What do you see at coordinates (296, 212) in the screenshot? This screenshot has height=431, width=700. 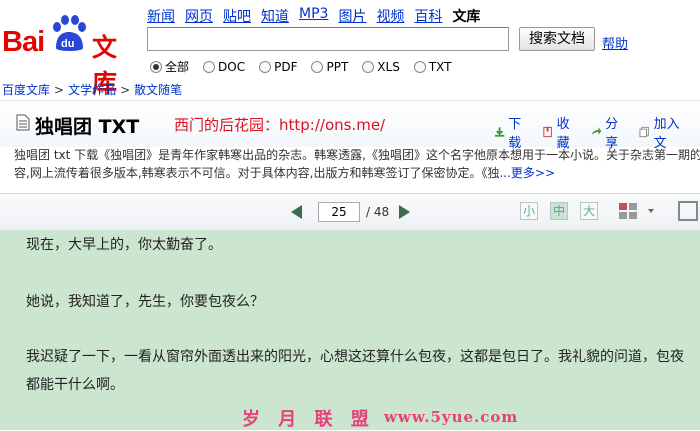 I see `previous-page-icon` at bounding box center [296, 212].